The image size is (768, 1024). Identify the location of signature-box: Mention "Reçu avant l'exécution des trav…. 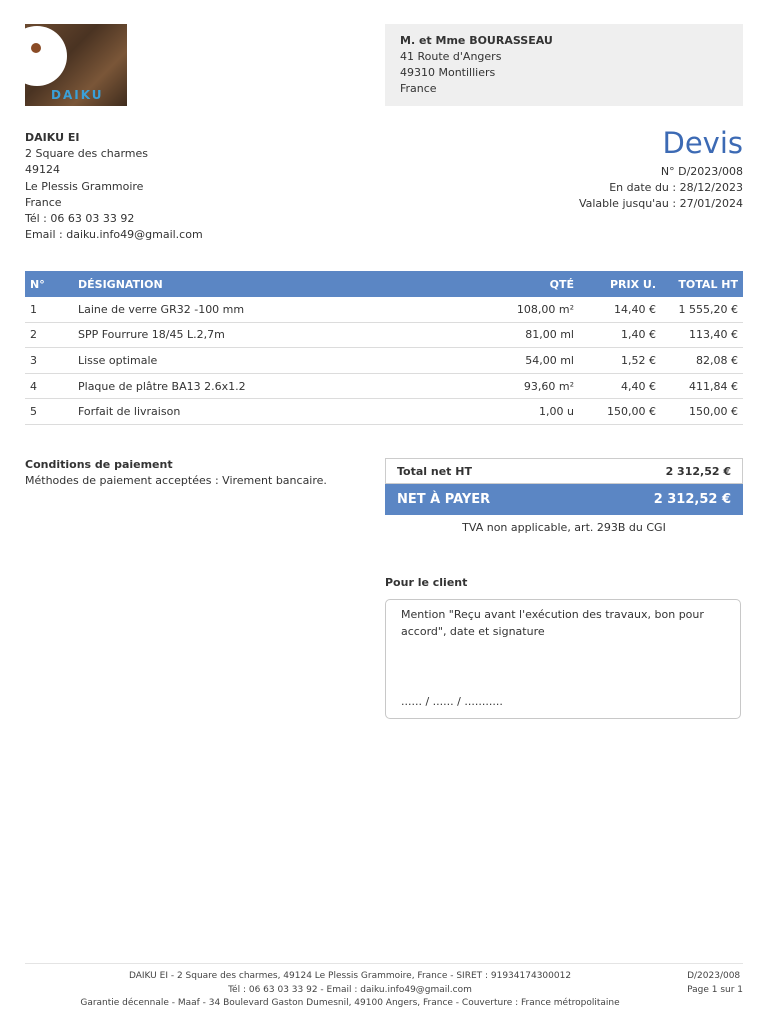
(563, 659).